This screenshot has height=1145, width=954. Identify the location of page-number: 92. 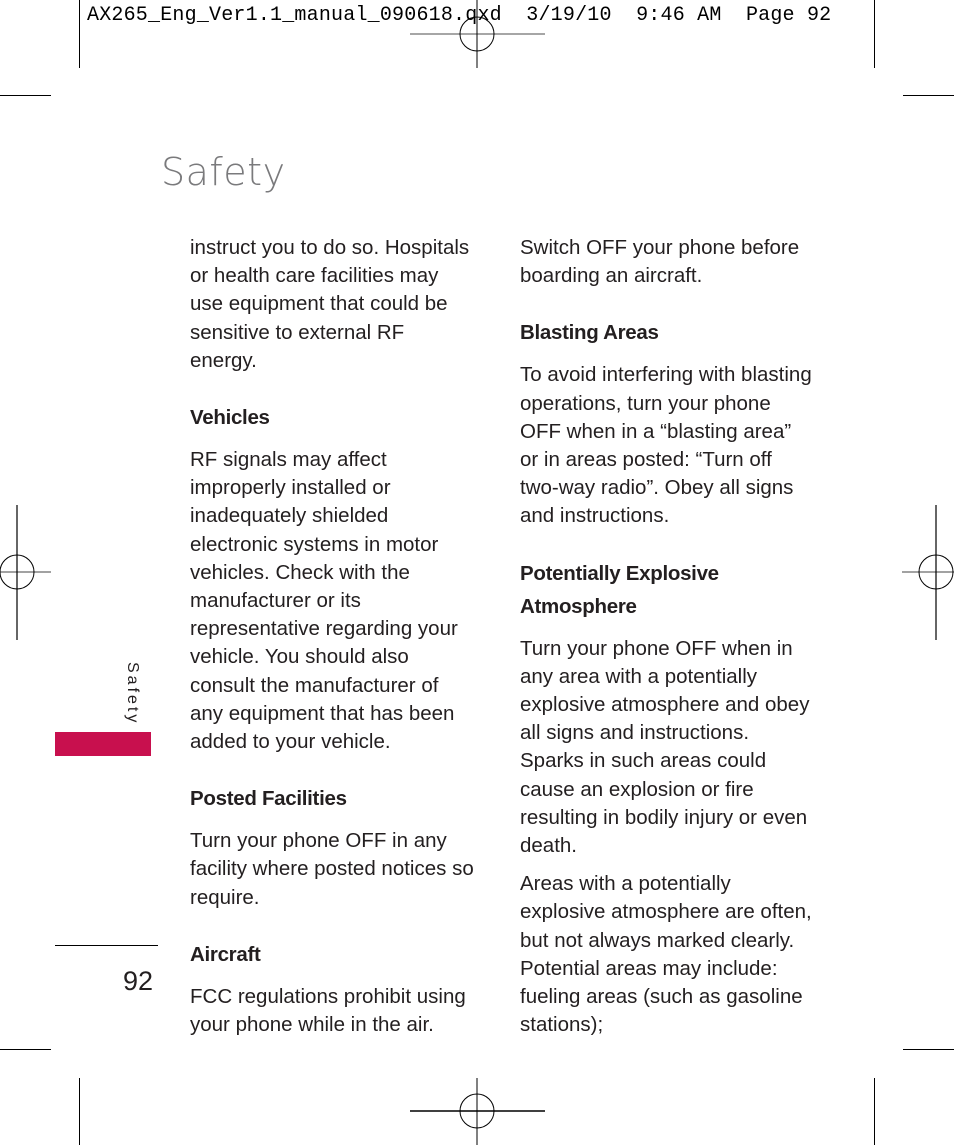
(138, 981).